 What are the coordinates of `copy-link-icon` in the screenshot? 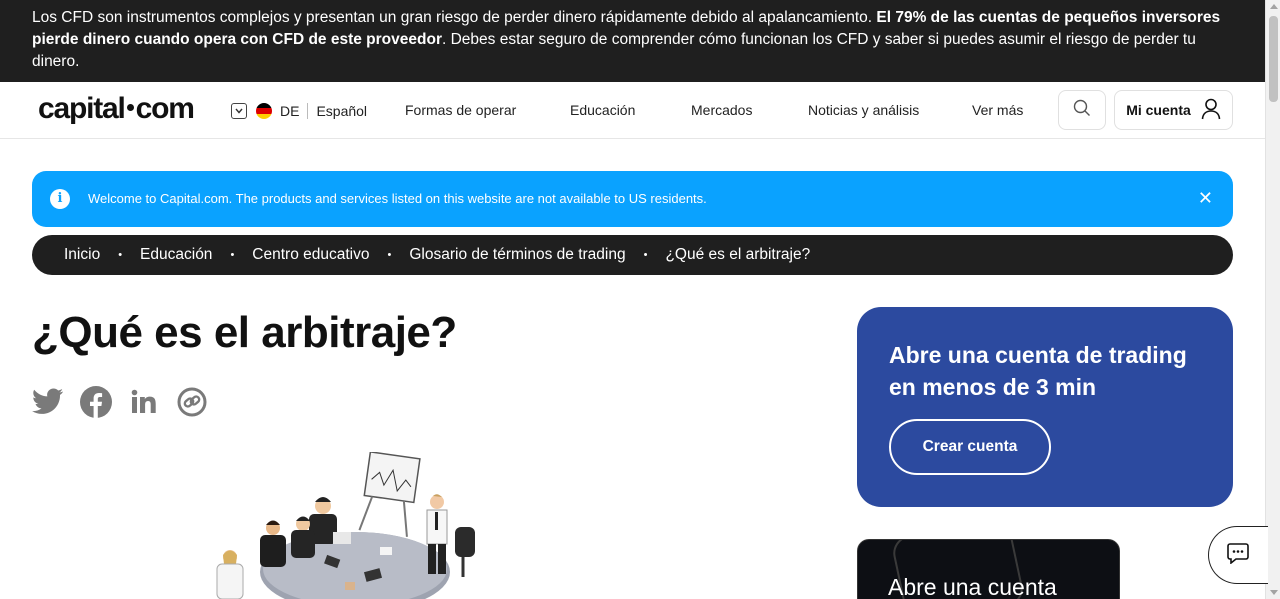 It's located at (192, 402).